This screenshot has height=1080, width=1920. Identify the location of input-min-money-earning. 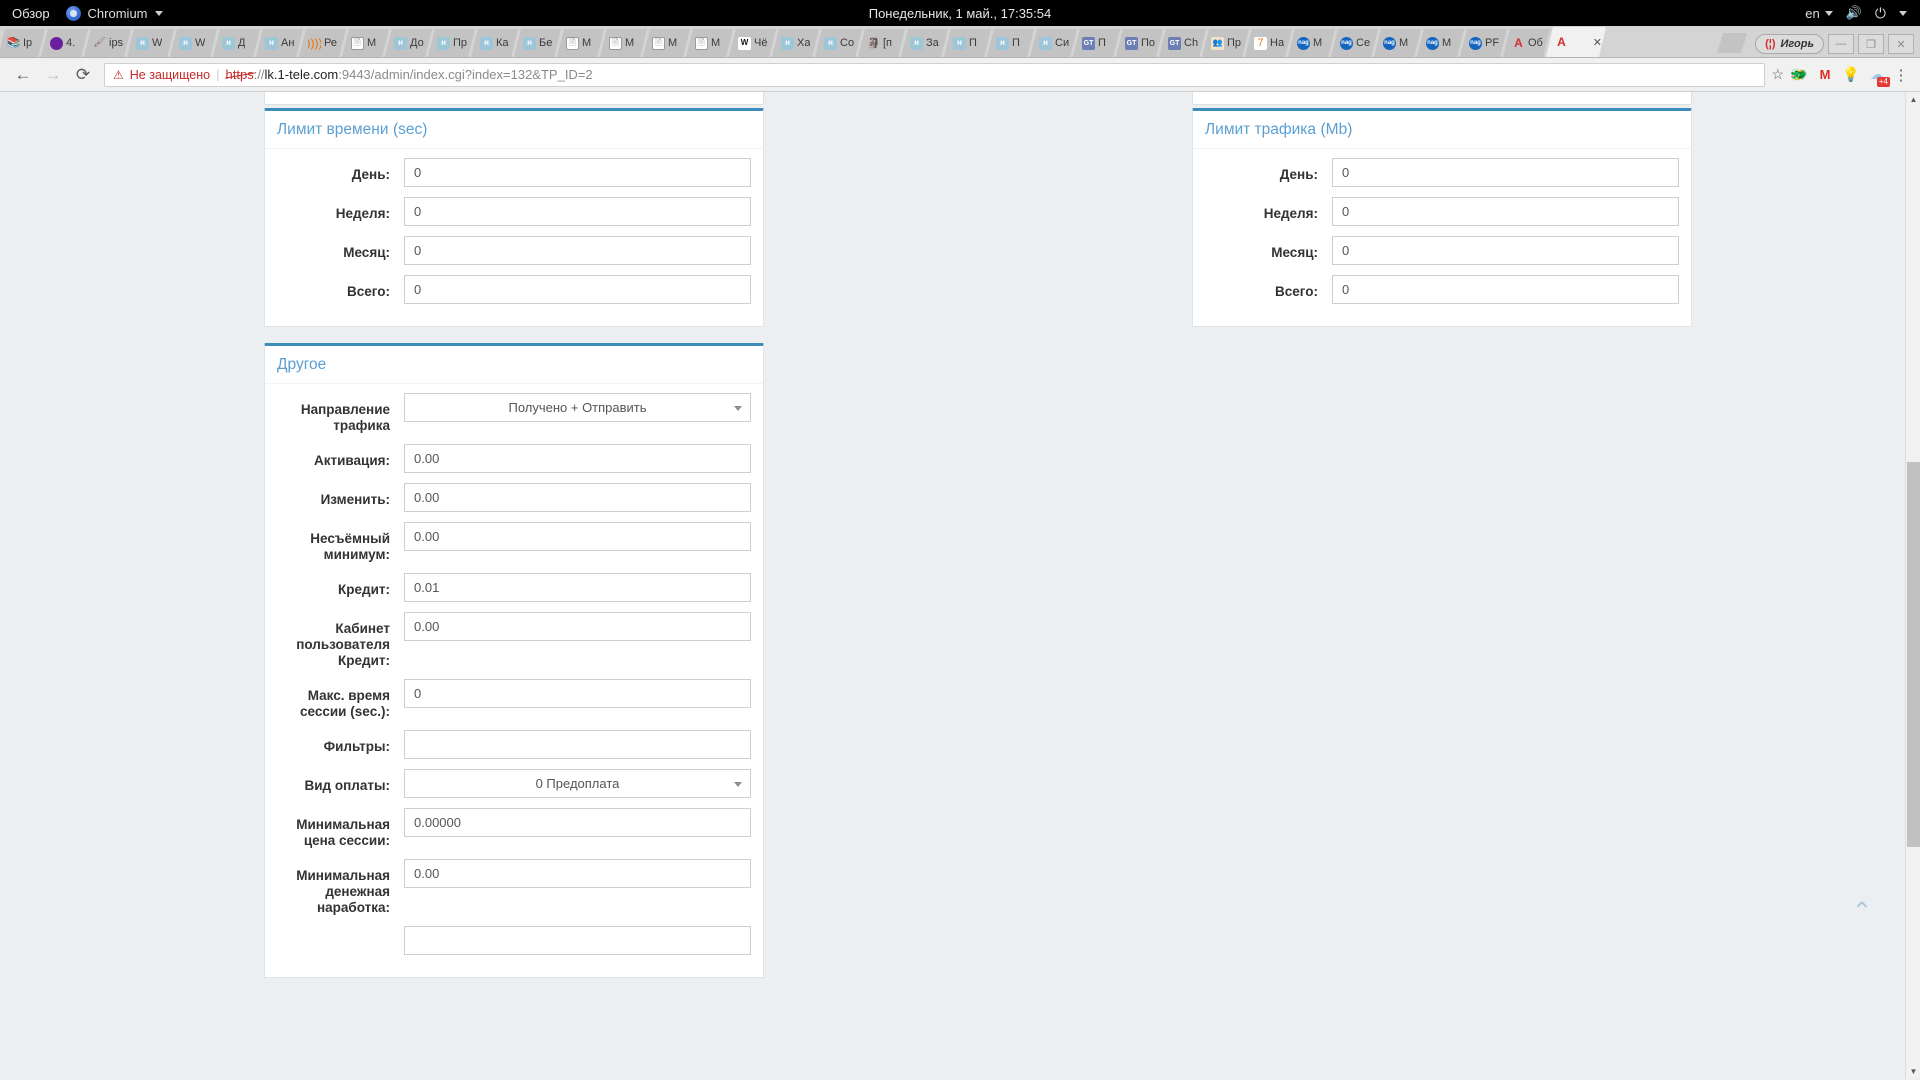
(577, 873).